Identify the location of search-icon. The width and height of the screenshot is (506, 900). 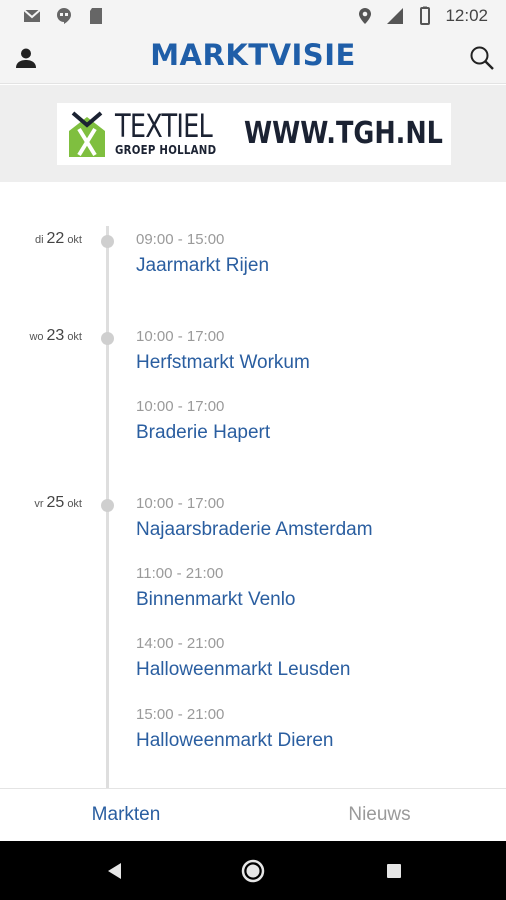
(482, 58).